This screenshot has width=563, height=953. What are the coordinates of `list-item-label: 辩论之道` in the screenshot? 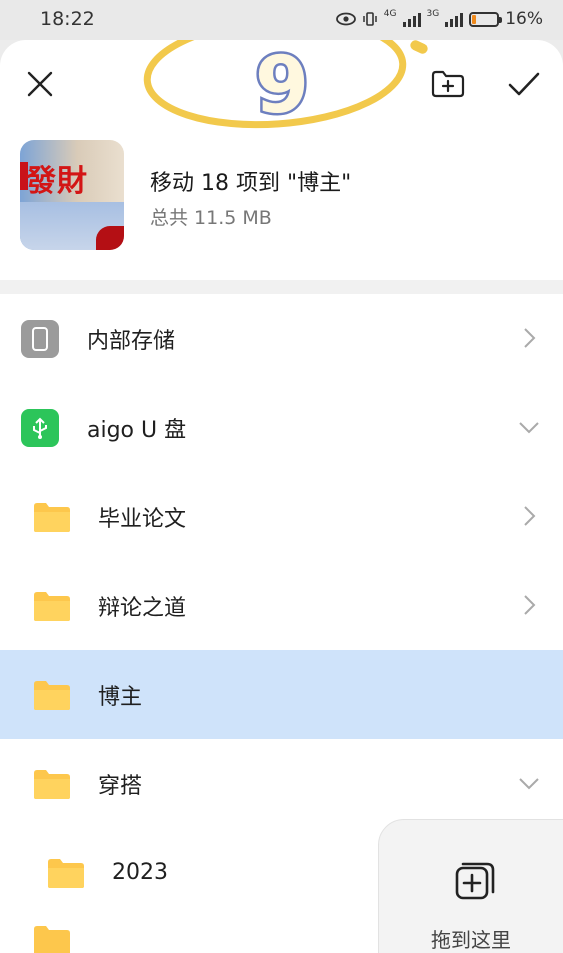 It's located at (142, 608).